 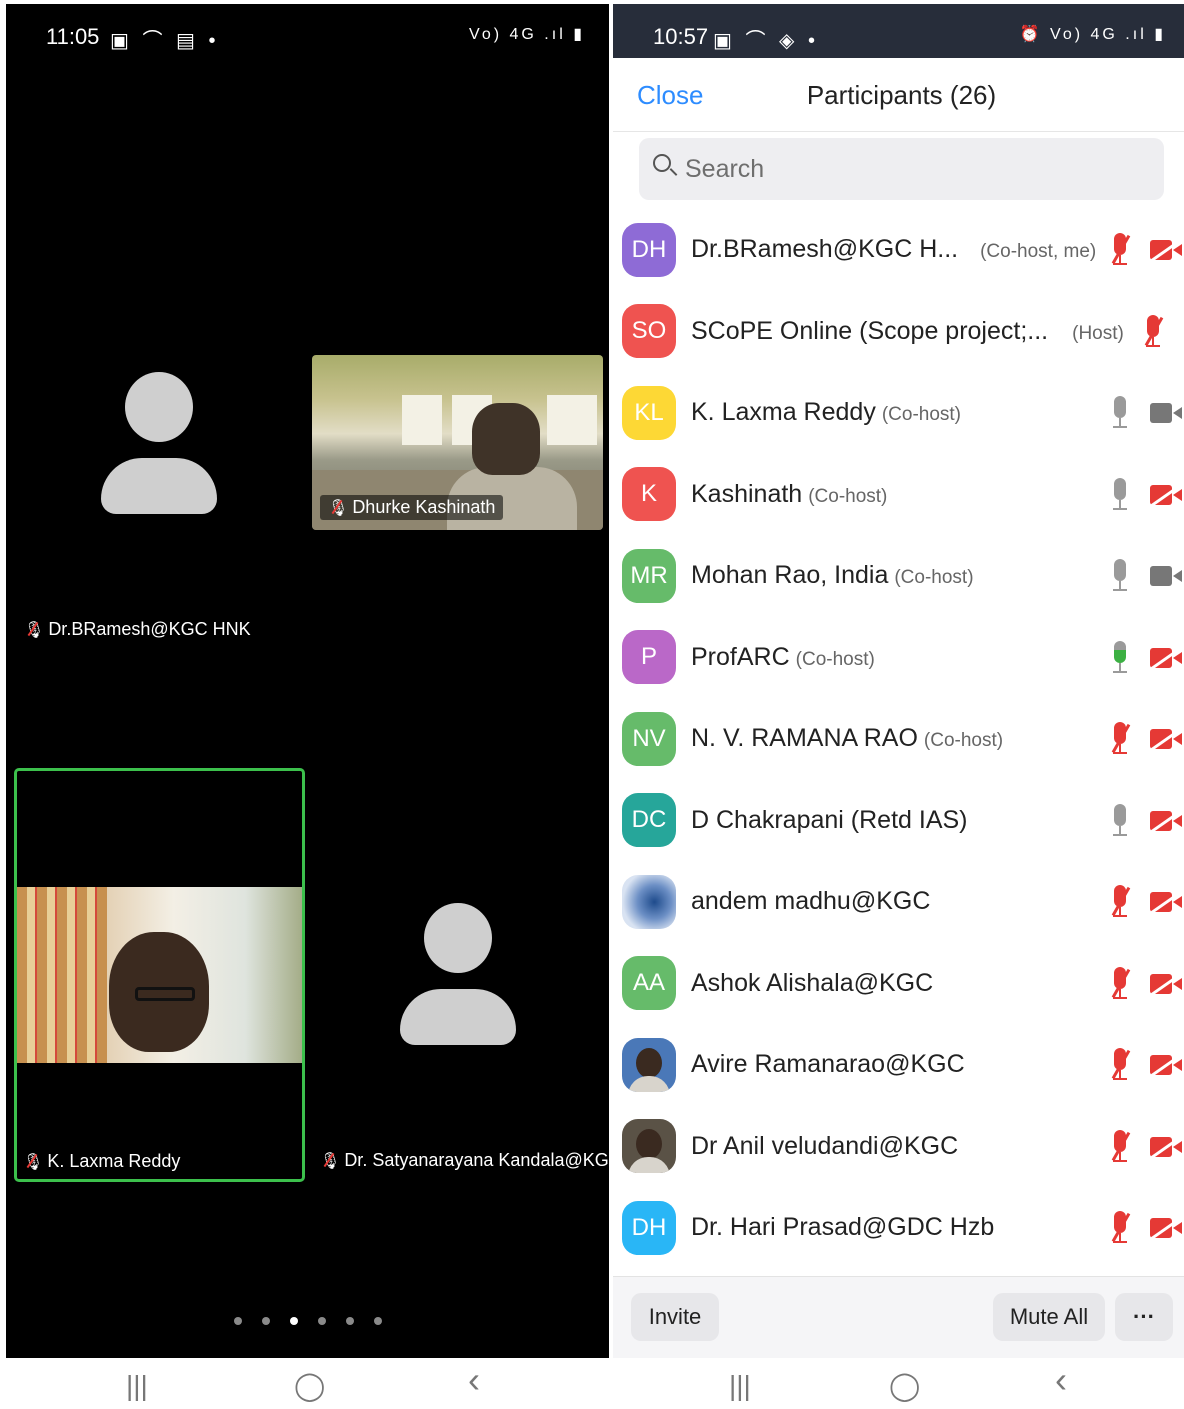 I want to click on page-indicator, so click(x=307, y=1321).